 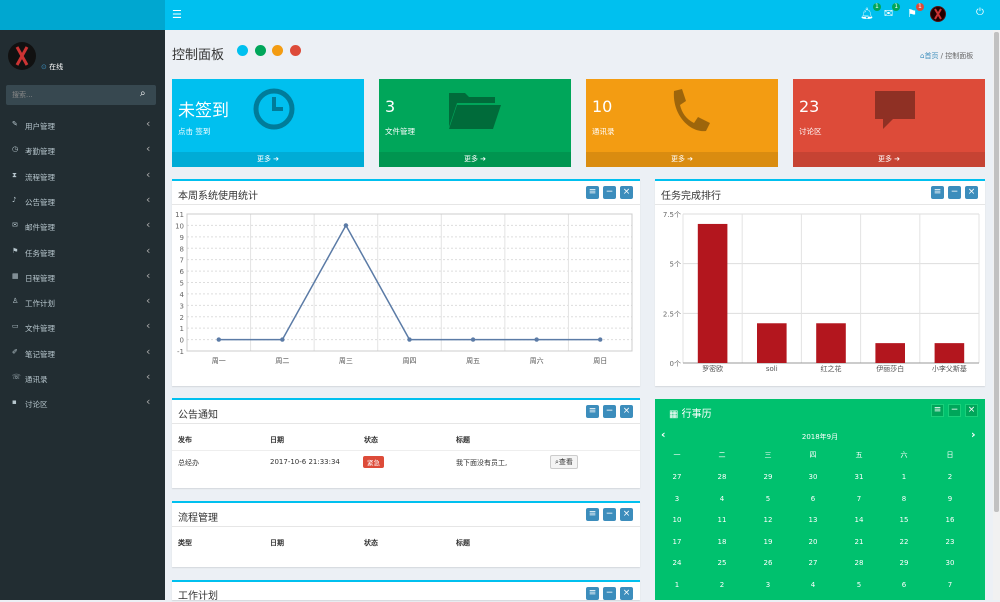 What do you see at coordinates (950, 542) in the screenshot?
I see `calendar-day: 23` at bounding box center [950, 542].